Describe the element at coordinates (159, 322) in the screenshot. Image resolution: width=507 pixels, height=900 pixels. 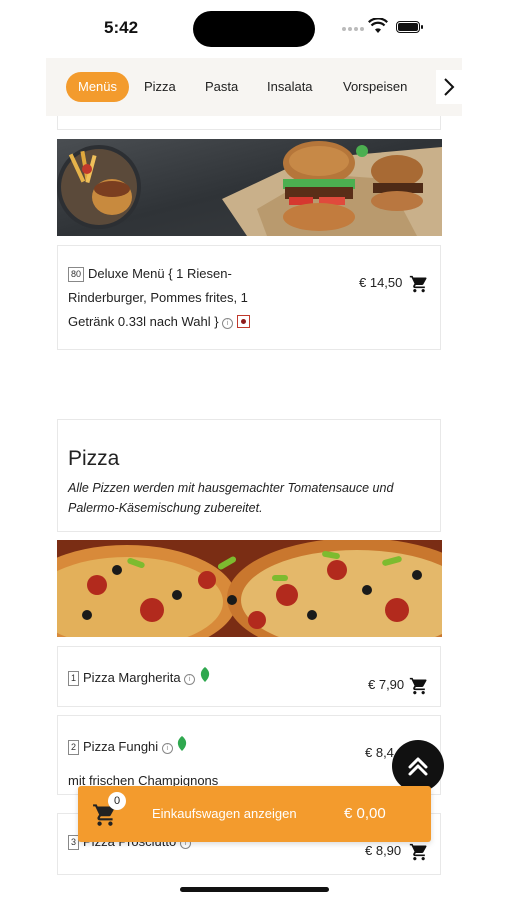
I see `menu-item-line-3: Getränk 0.33l nach Wahl } i` at that location.